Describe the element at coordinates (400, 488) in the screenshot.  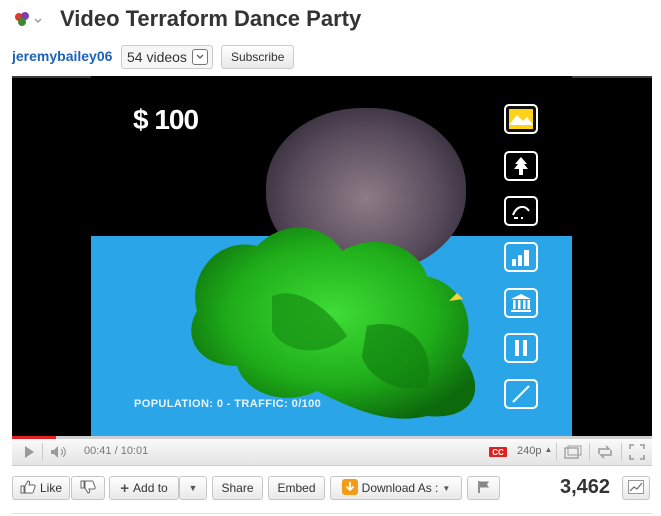
I see `download-label: Download As :` at that location.